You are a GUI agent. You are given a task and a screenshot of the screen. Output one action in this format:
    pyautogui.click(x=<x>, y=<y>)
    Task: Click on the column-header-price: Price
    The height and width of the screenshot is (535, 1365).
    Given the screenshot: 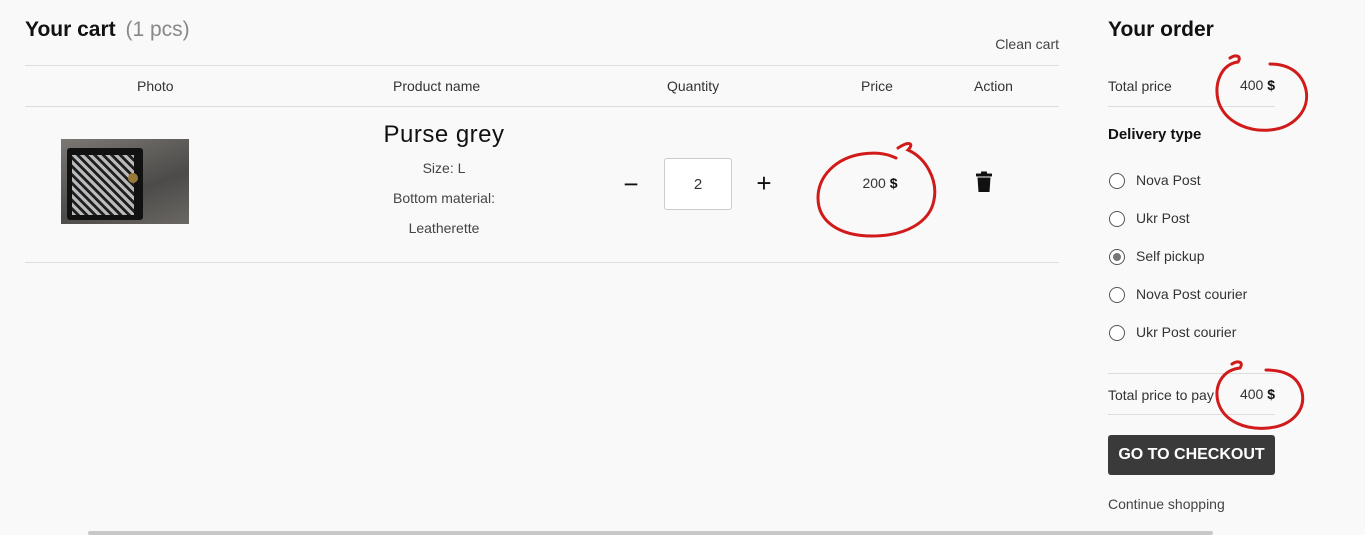 What is the action you would take?
    pyautogui.click(x=877, y=86)
    